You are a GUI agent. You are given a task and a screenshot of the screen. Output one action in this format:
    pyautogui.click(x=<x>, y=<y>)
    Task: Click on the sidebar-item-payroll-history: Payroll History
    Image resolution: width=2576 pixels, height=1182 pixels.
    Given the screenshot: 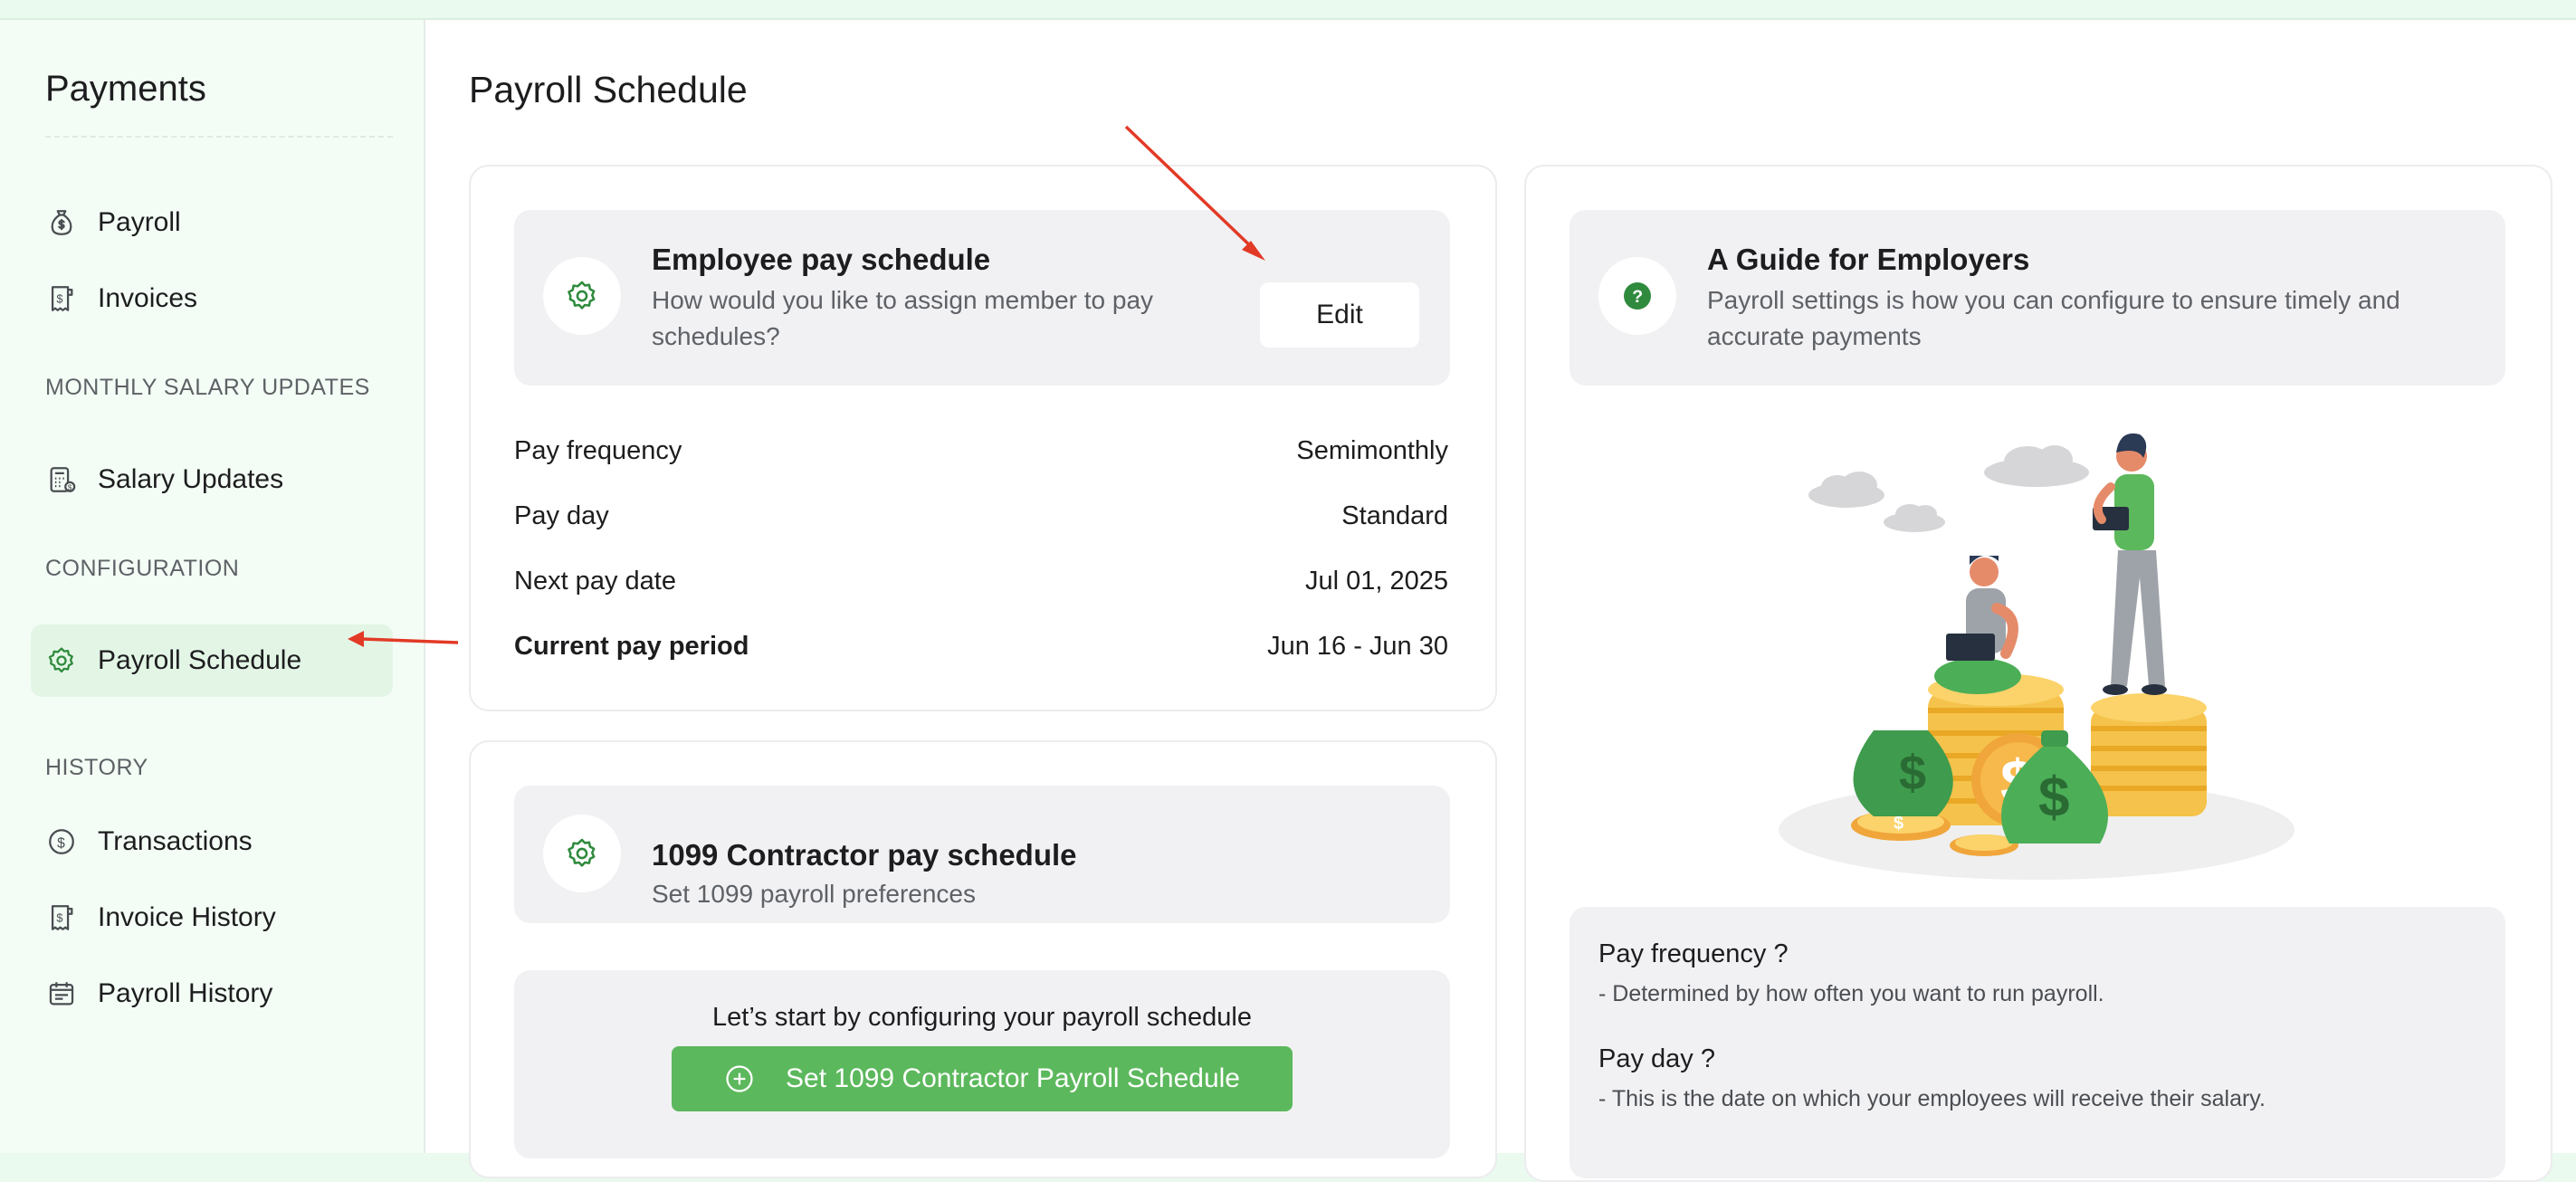 What is the action you would take?
    pyautogui.click(x=212, y=994)
    